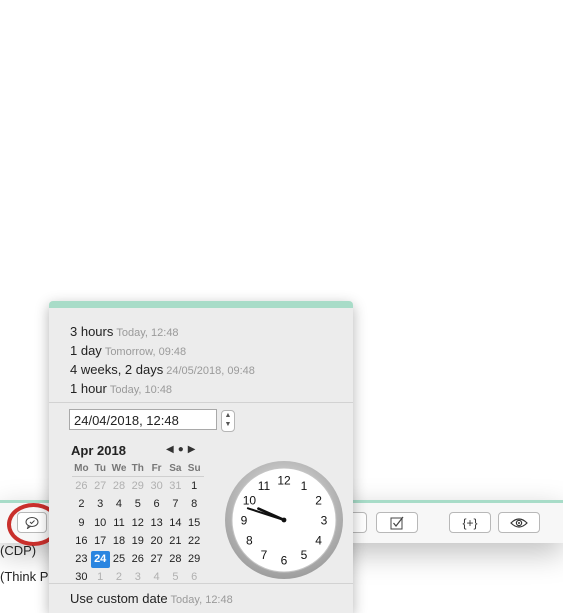  What do you see at coordinates (194, 504) in the screenshot?
I see `calendar-day: 8` at bounding box center [194, 504].